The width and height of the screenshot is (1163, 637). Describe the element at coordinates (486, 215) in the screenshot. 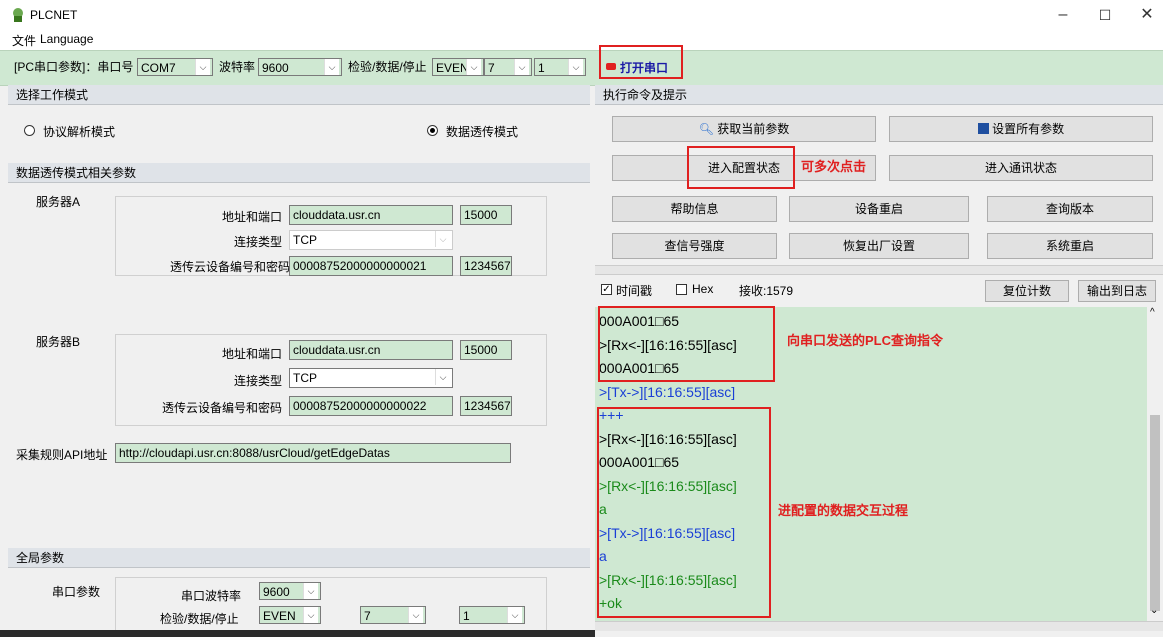

I see `server-a-port-input: 15000` at that location.